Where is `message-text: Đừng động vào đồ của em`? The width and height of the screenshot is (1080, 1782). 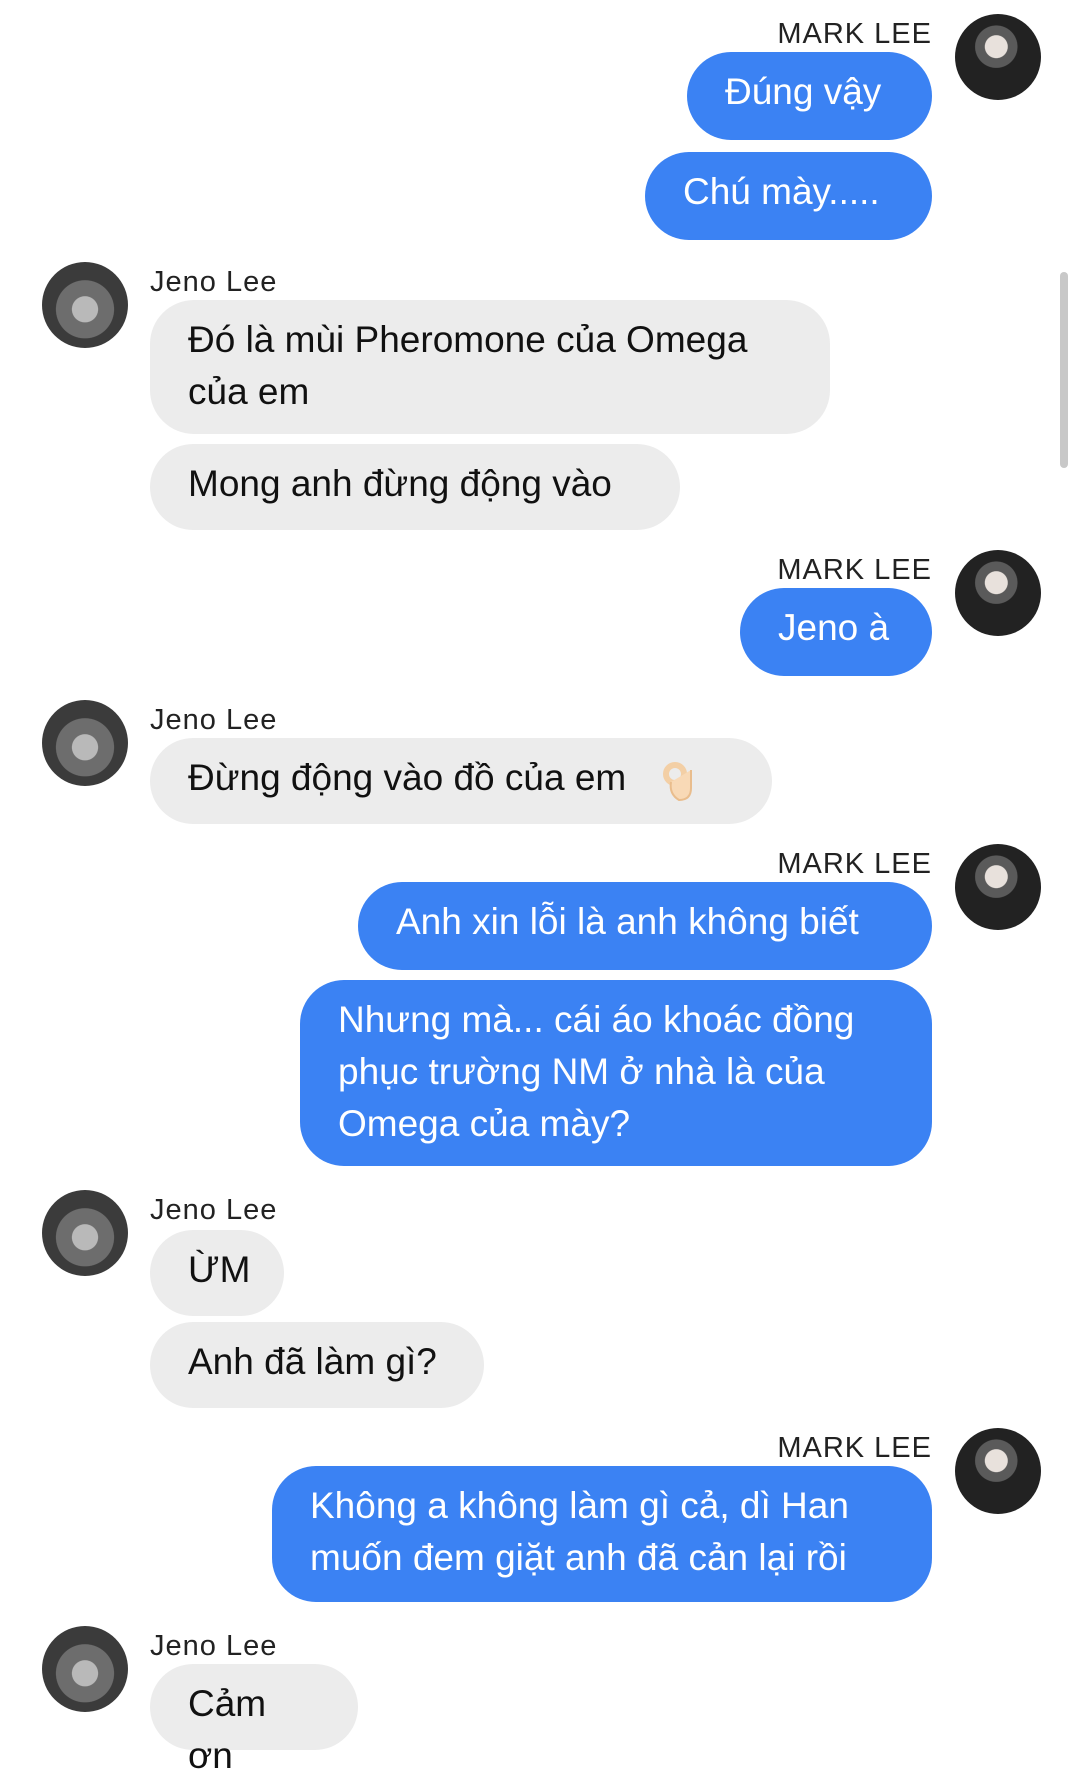
message-text: Đừng động vào đồ của em is located at coordinates (407, 777).